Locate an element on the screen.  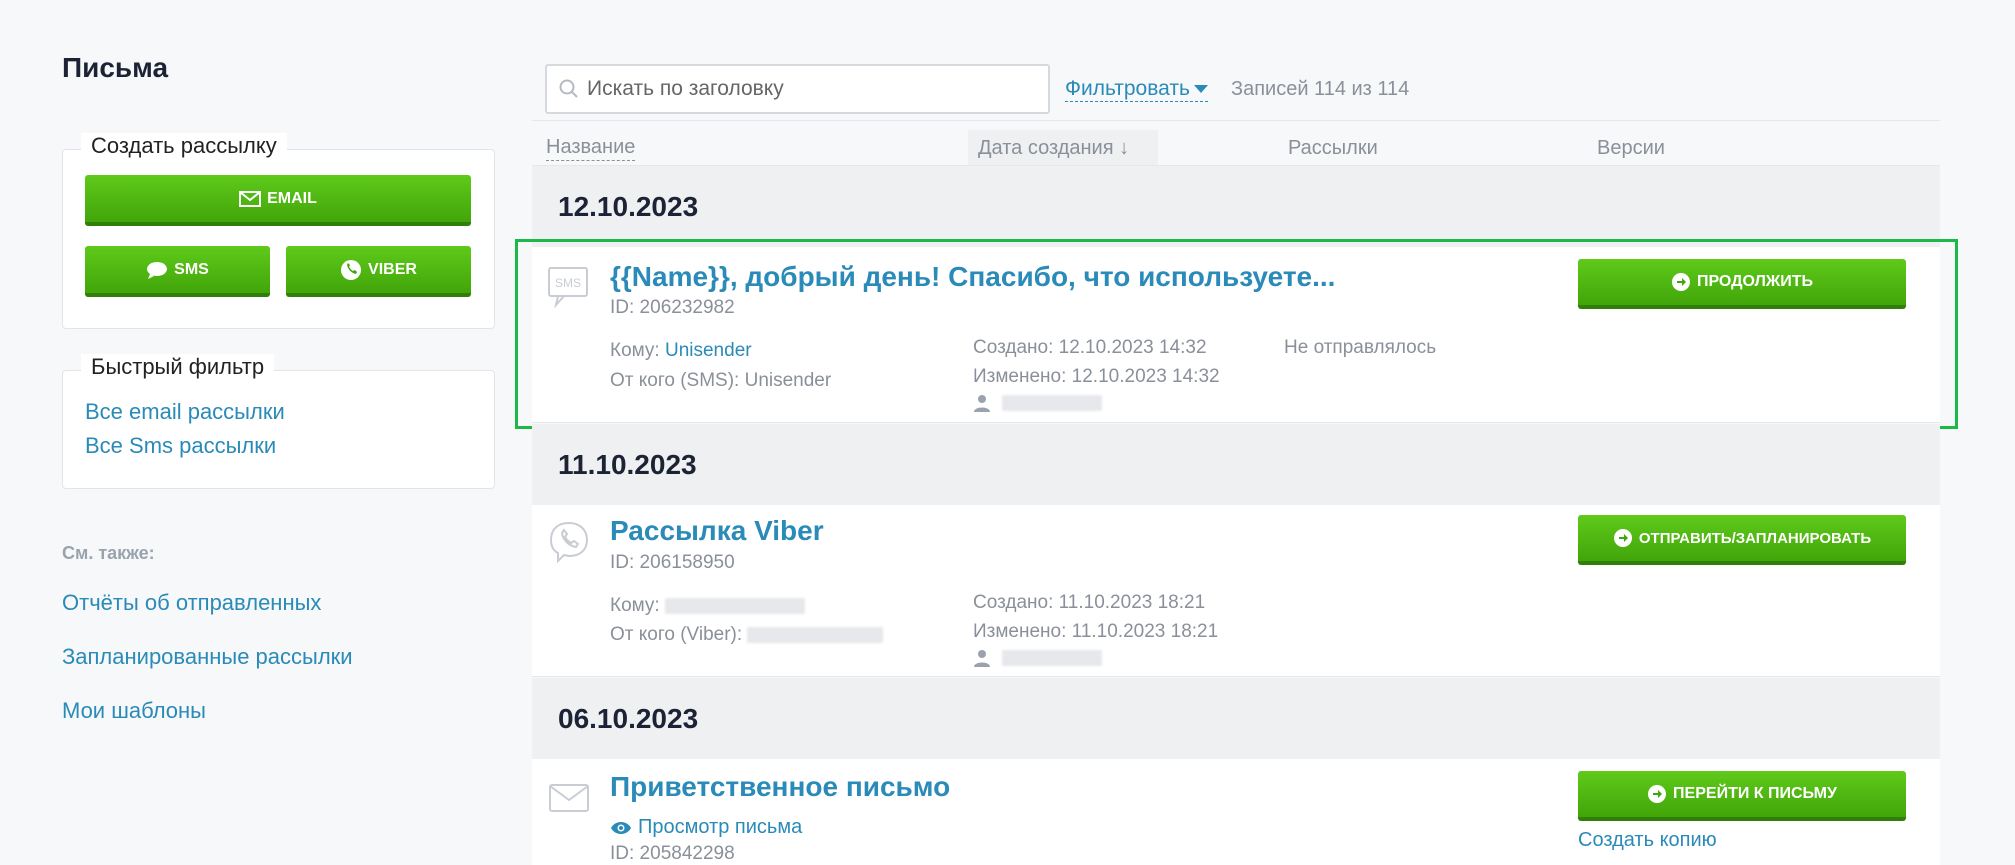
date-group-header: 12.10.2023 is located at coordinates (1236, 206).